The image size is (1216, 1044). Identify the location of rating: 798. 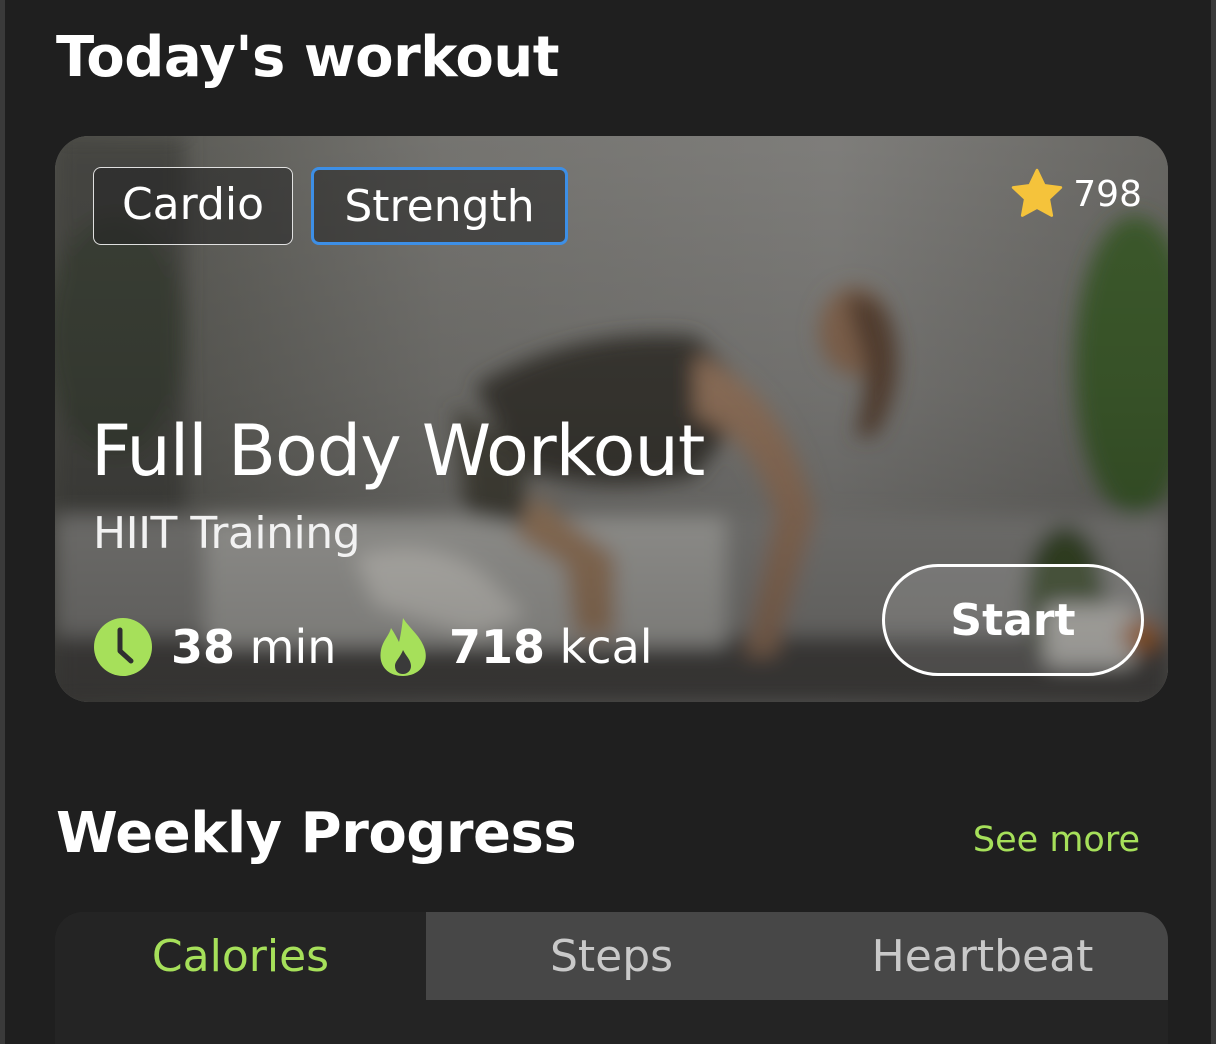
(1075, 194).